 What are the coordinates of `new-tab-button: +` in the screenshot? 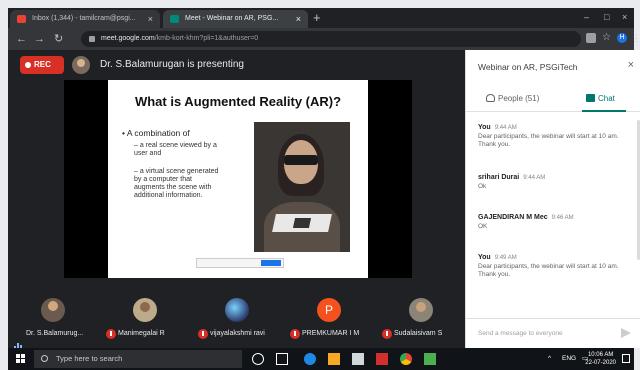 It's located at (317, 18).